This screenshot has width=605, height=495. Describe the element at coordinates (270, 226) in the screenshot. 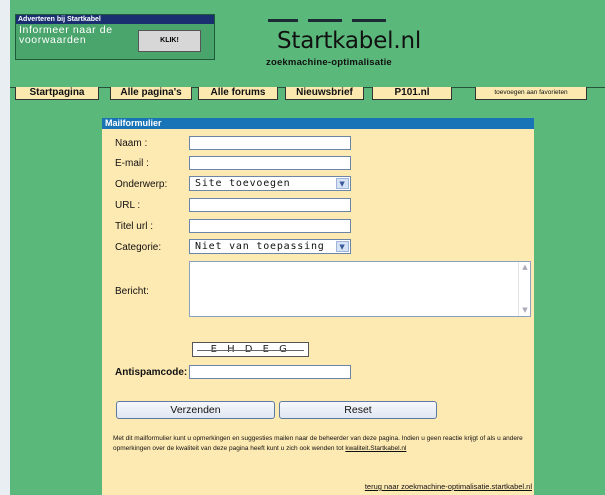

I see `titel-input` at that location.